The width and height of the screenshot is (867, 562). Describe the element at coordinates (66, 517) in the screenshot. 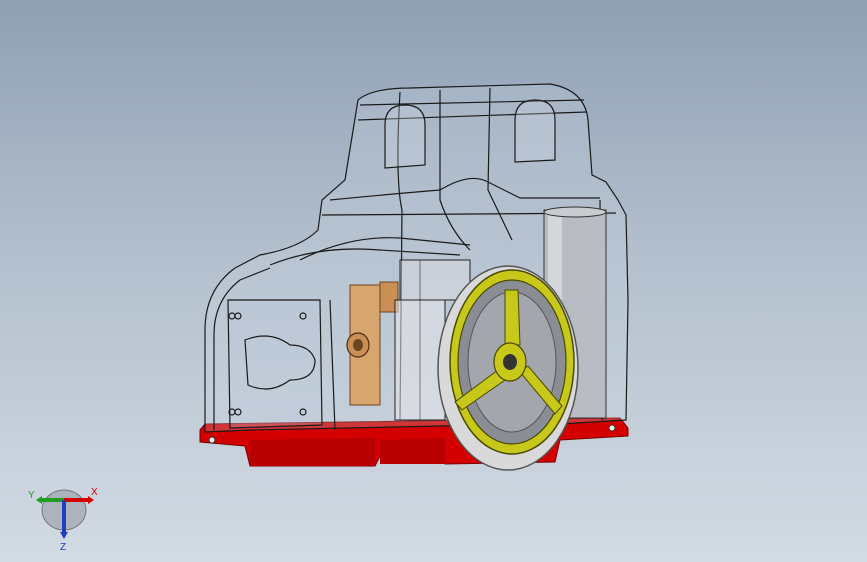

I see `orientation-triad: X Y Z` at that location.